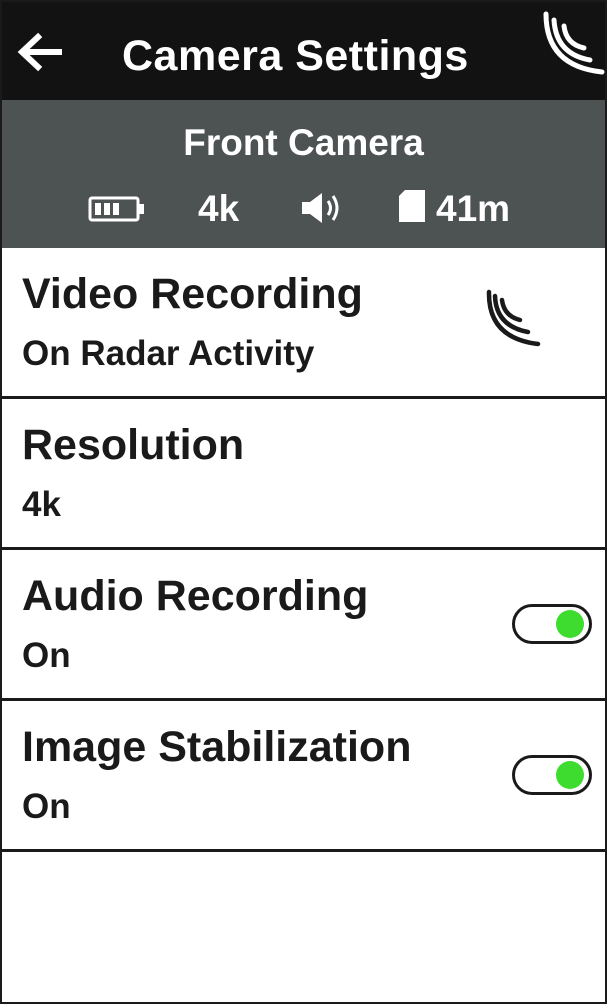  I want to click on camera-status-row: 4k 41m, so click(303, 208).